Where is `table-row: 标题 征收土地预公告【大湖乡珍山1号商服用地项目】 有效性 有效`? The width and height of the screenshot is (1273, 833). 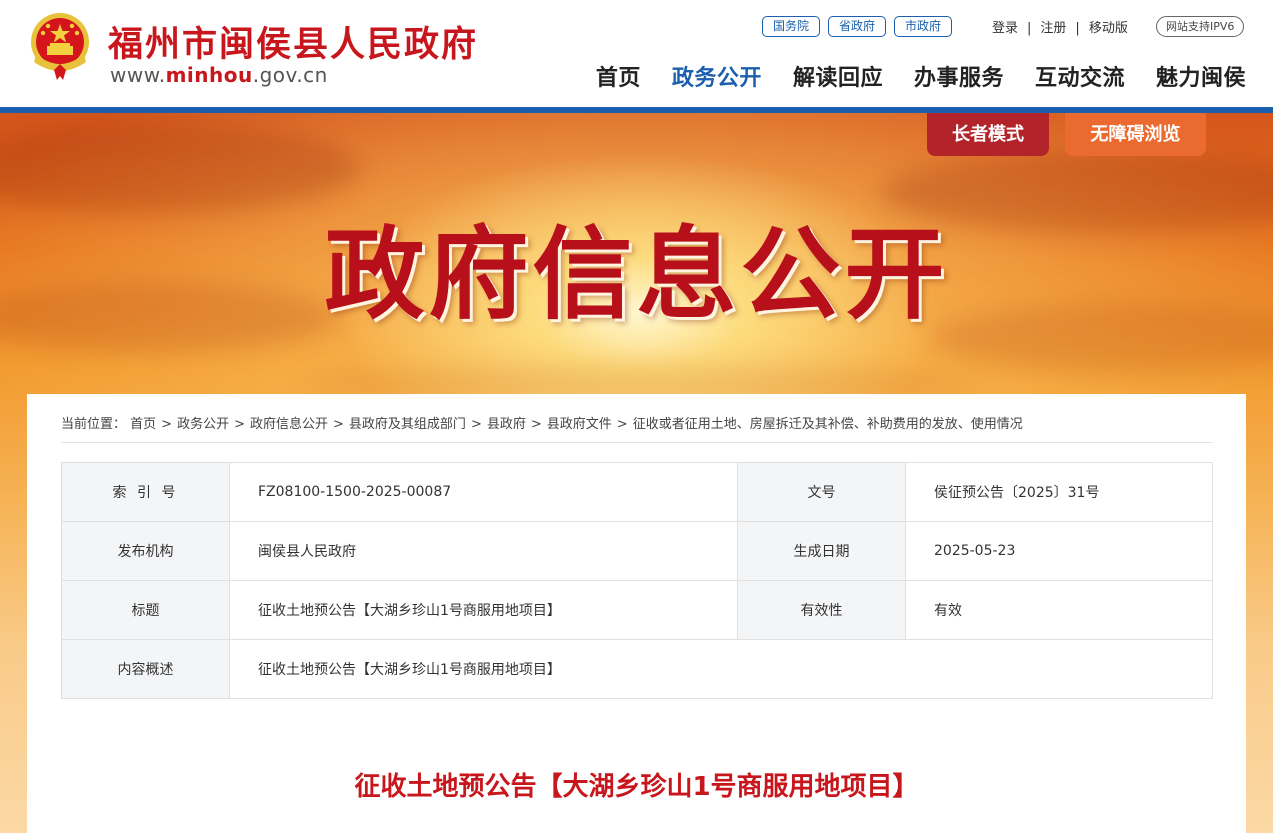
table-row: 标题 征收土地预公告【大湖乡珍山1号商服用地项目】 有效性 有效 is located at coordinates (637, 610).